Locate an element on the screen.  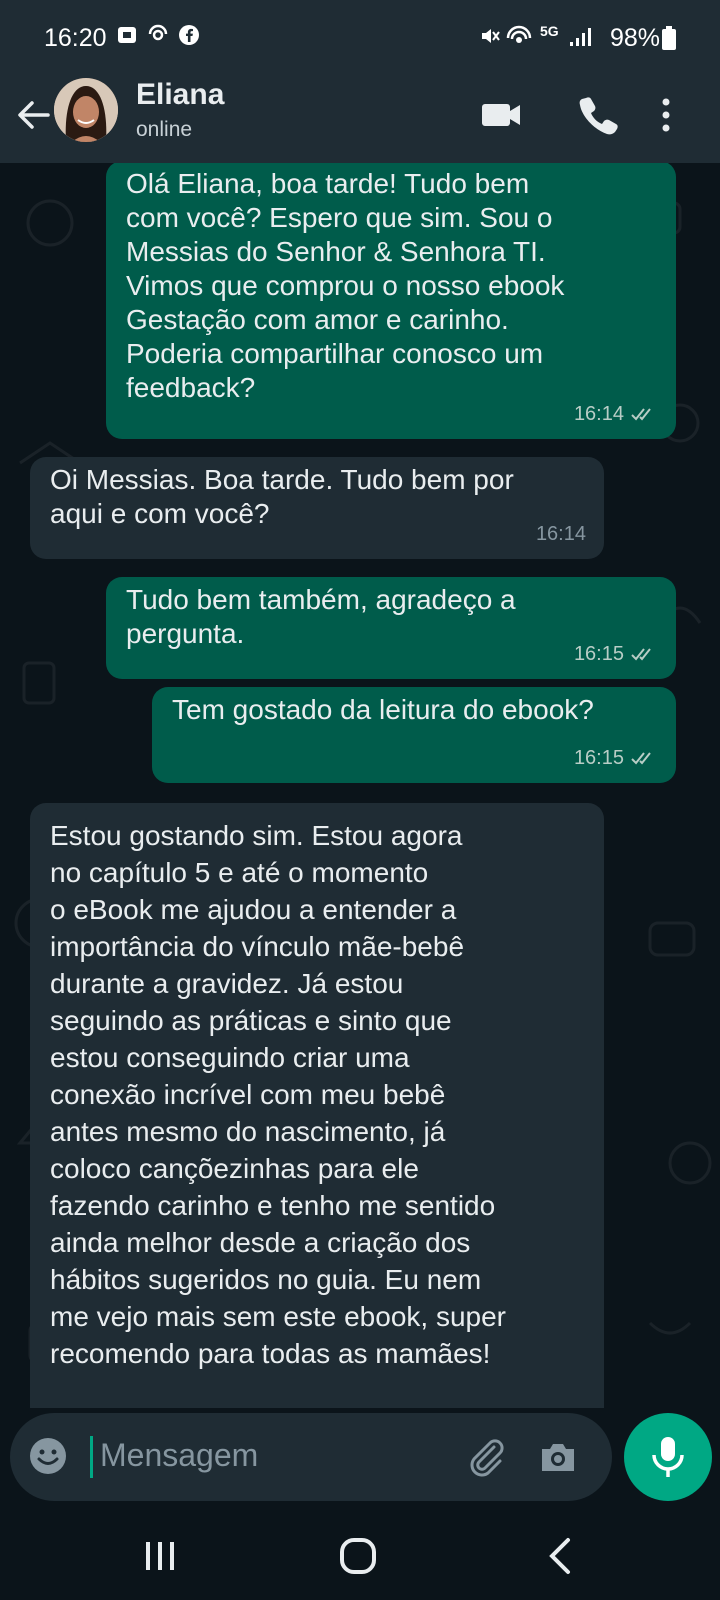
phone-icon is located at coordinates (598, 116).